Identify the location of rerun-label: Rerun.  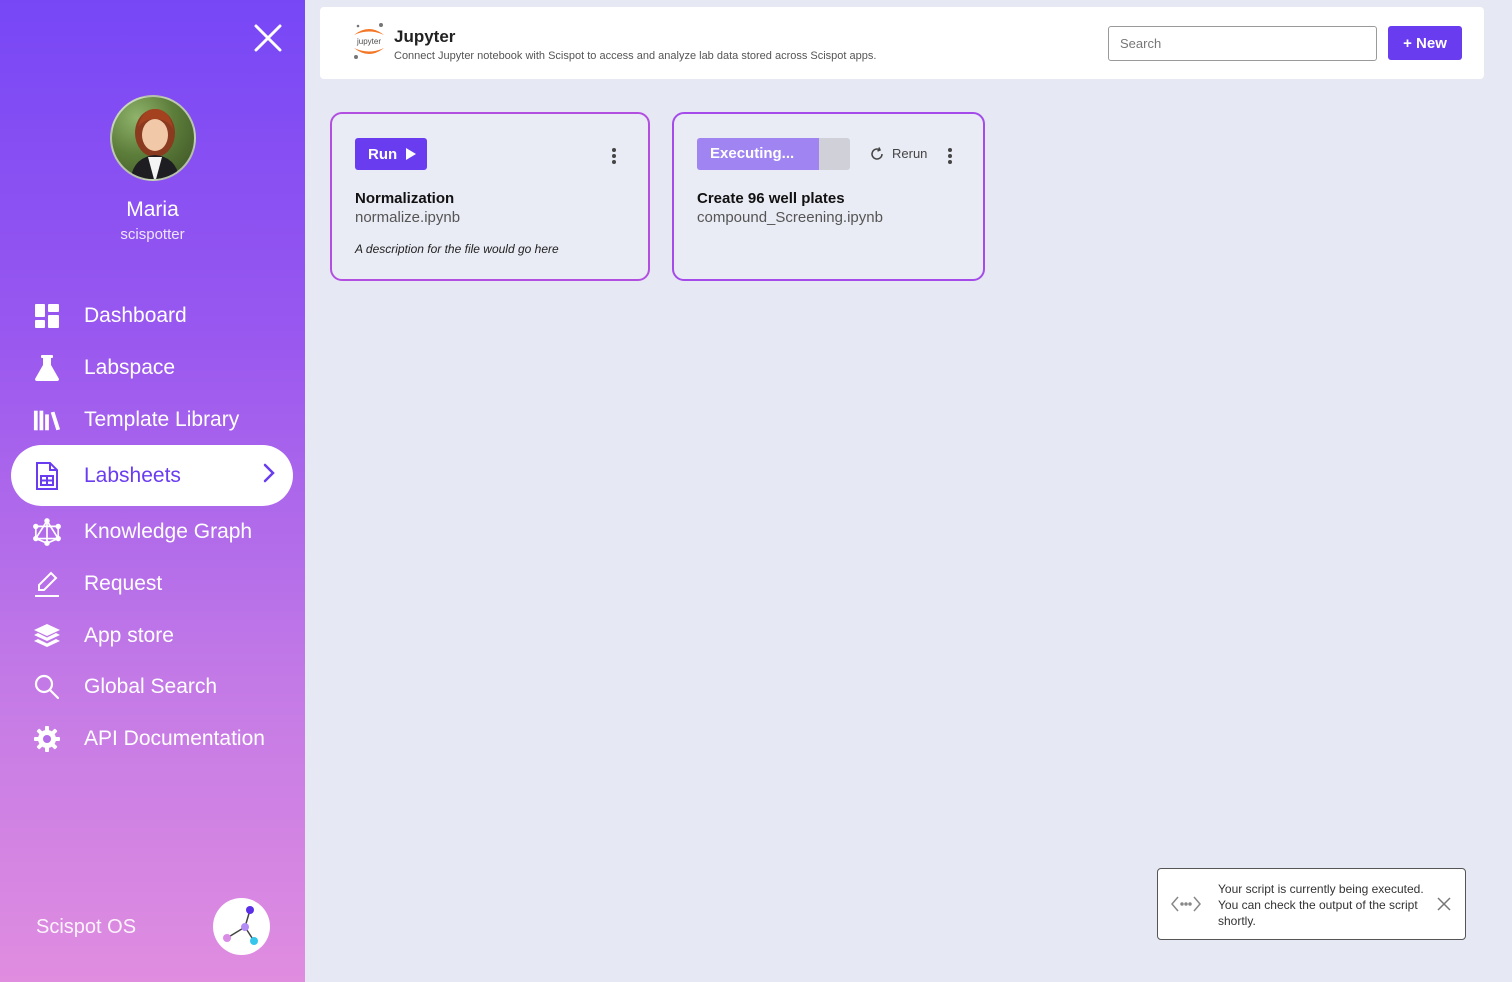
(910, 153).